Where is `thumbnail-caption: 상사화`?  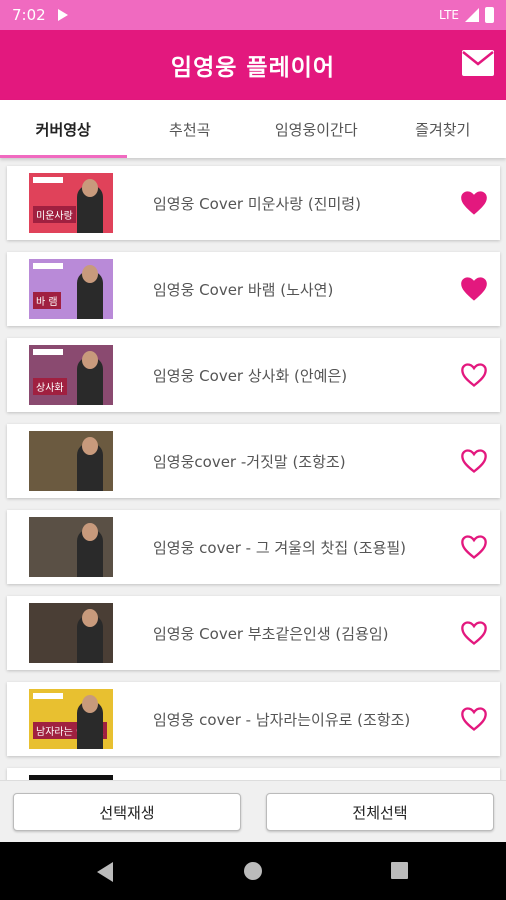
thumbnail-caption: 상사화 is located at coordinates (50, 386).